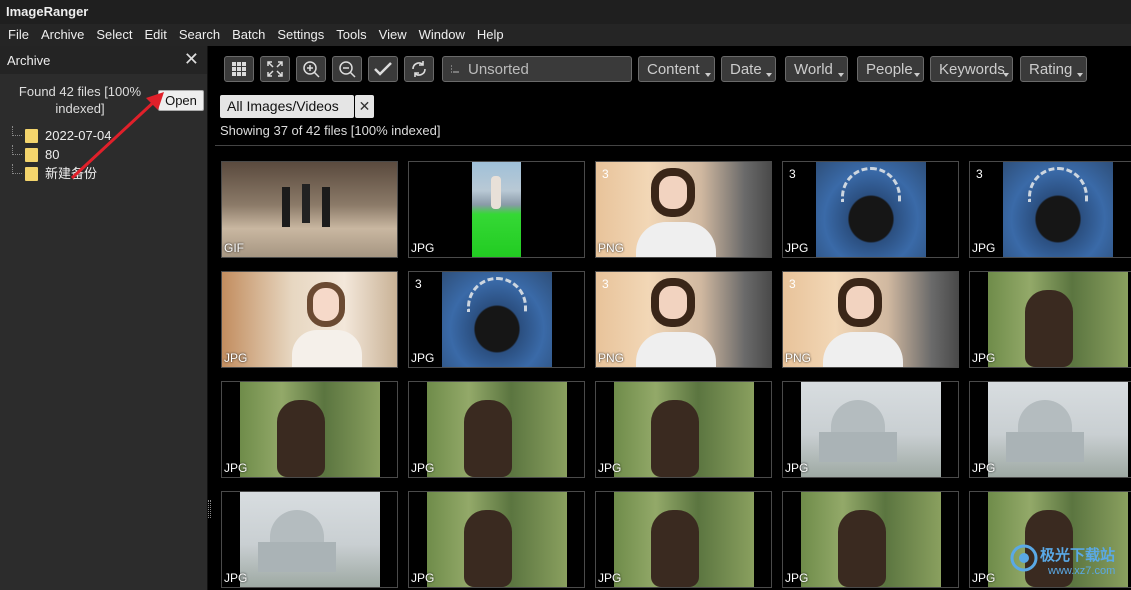 The image size is (1131, 590). I want to click on dropdown-world: World, so click(816, 69).